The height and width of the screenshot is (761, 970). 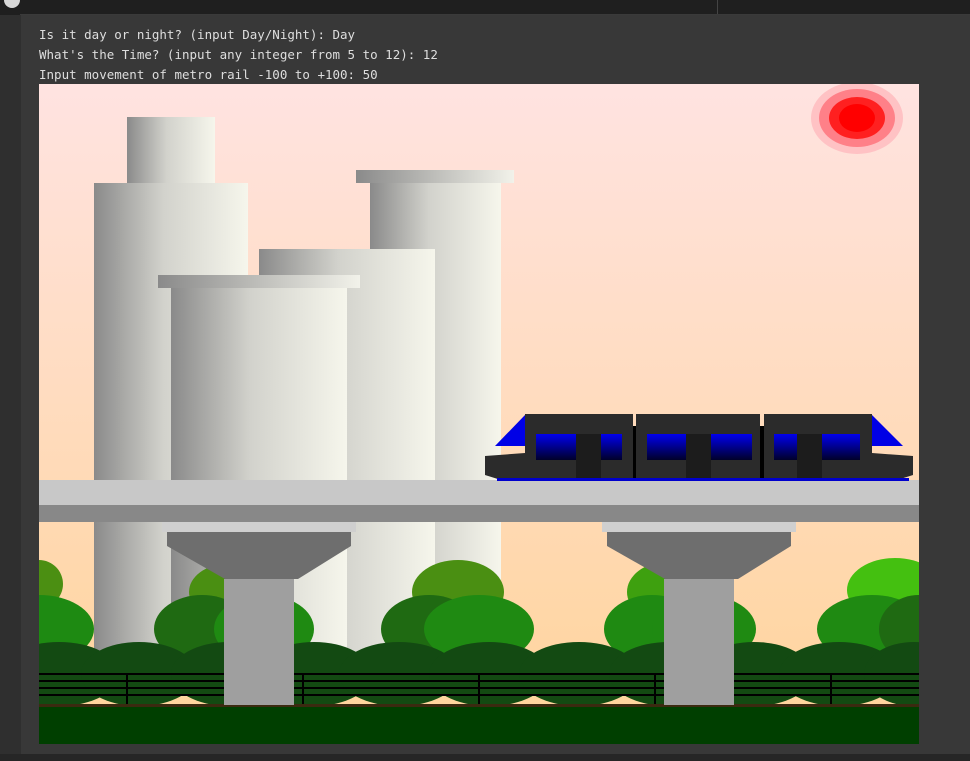 What do you see at coordinates (12, 4) in the screenshot?
I see `run-cell-icon` at bounding box center [12, 4].